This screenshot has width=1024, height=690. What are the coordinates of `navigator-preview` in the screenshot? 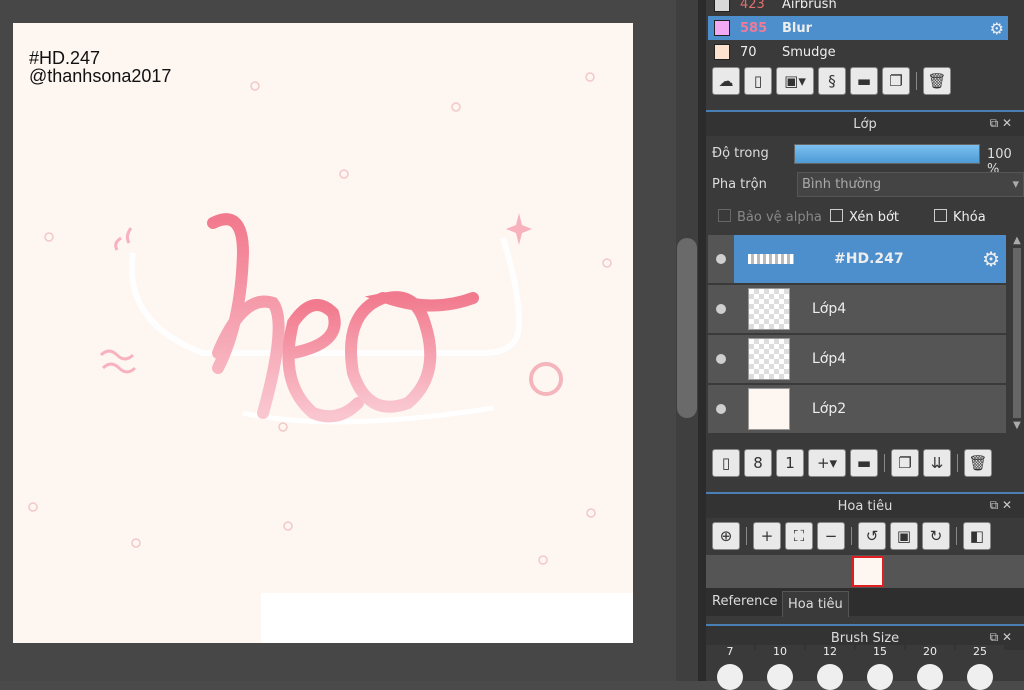 It's located at (865, 571).